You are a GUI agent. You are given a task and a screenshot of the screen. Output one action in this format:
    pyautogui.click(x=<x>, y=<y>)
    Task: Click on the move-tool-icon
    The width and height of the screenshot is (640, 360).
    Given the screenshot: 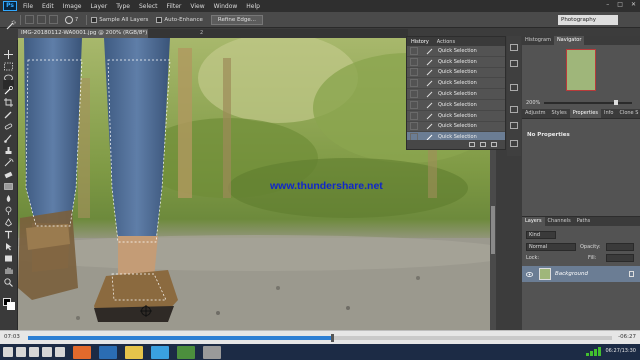 What is the action you would take?
    pyautogui.click(x=8, y=51)
    